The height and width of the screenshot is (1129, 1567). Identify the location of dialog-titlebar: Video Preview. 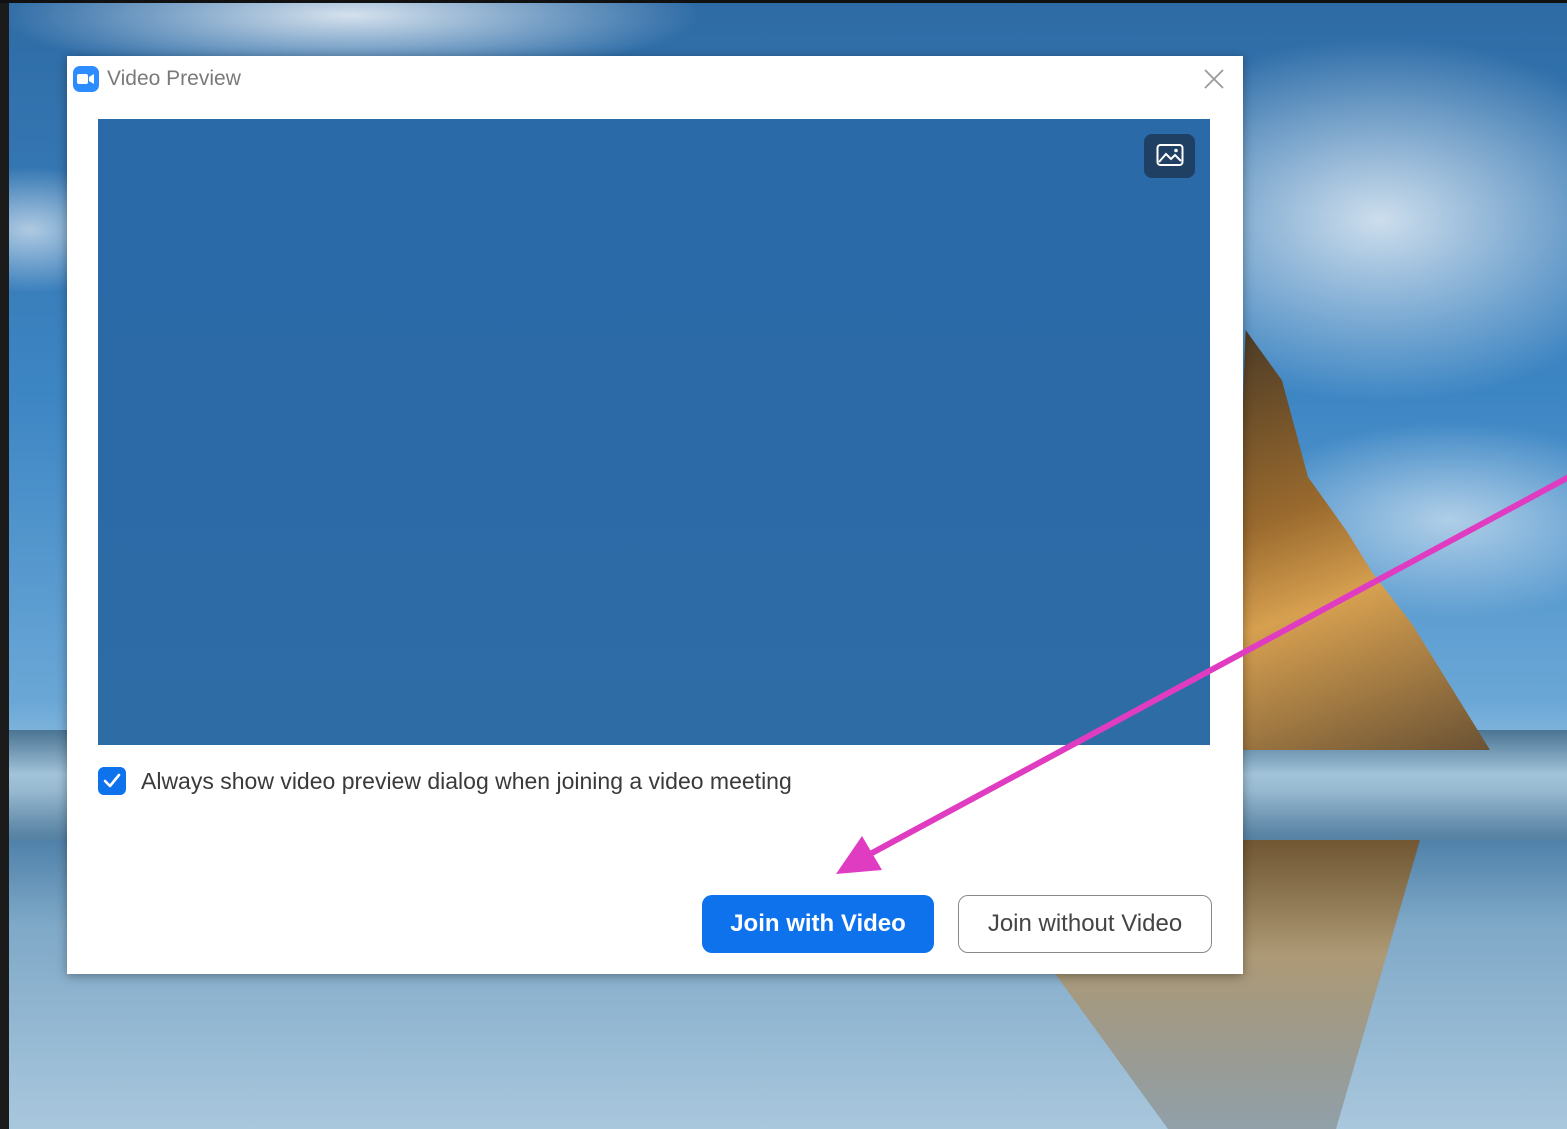
(655, 78).